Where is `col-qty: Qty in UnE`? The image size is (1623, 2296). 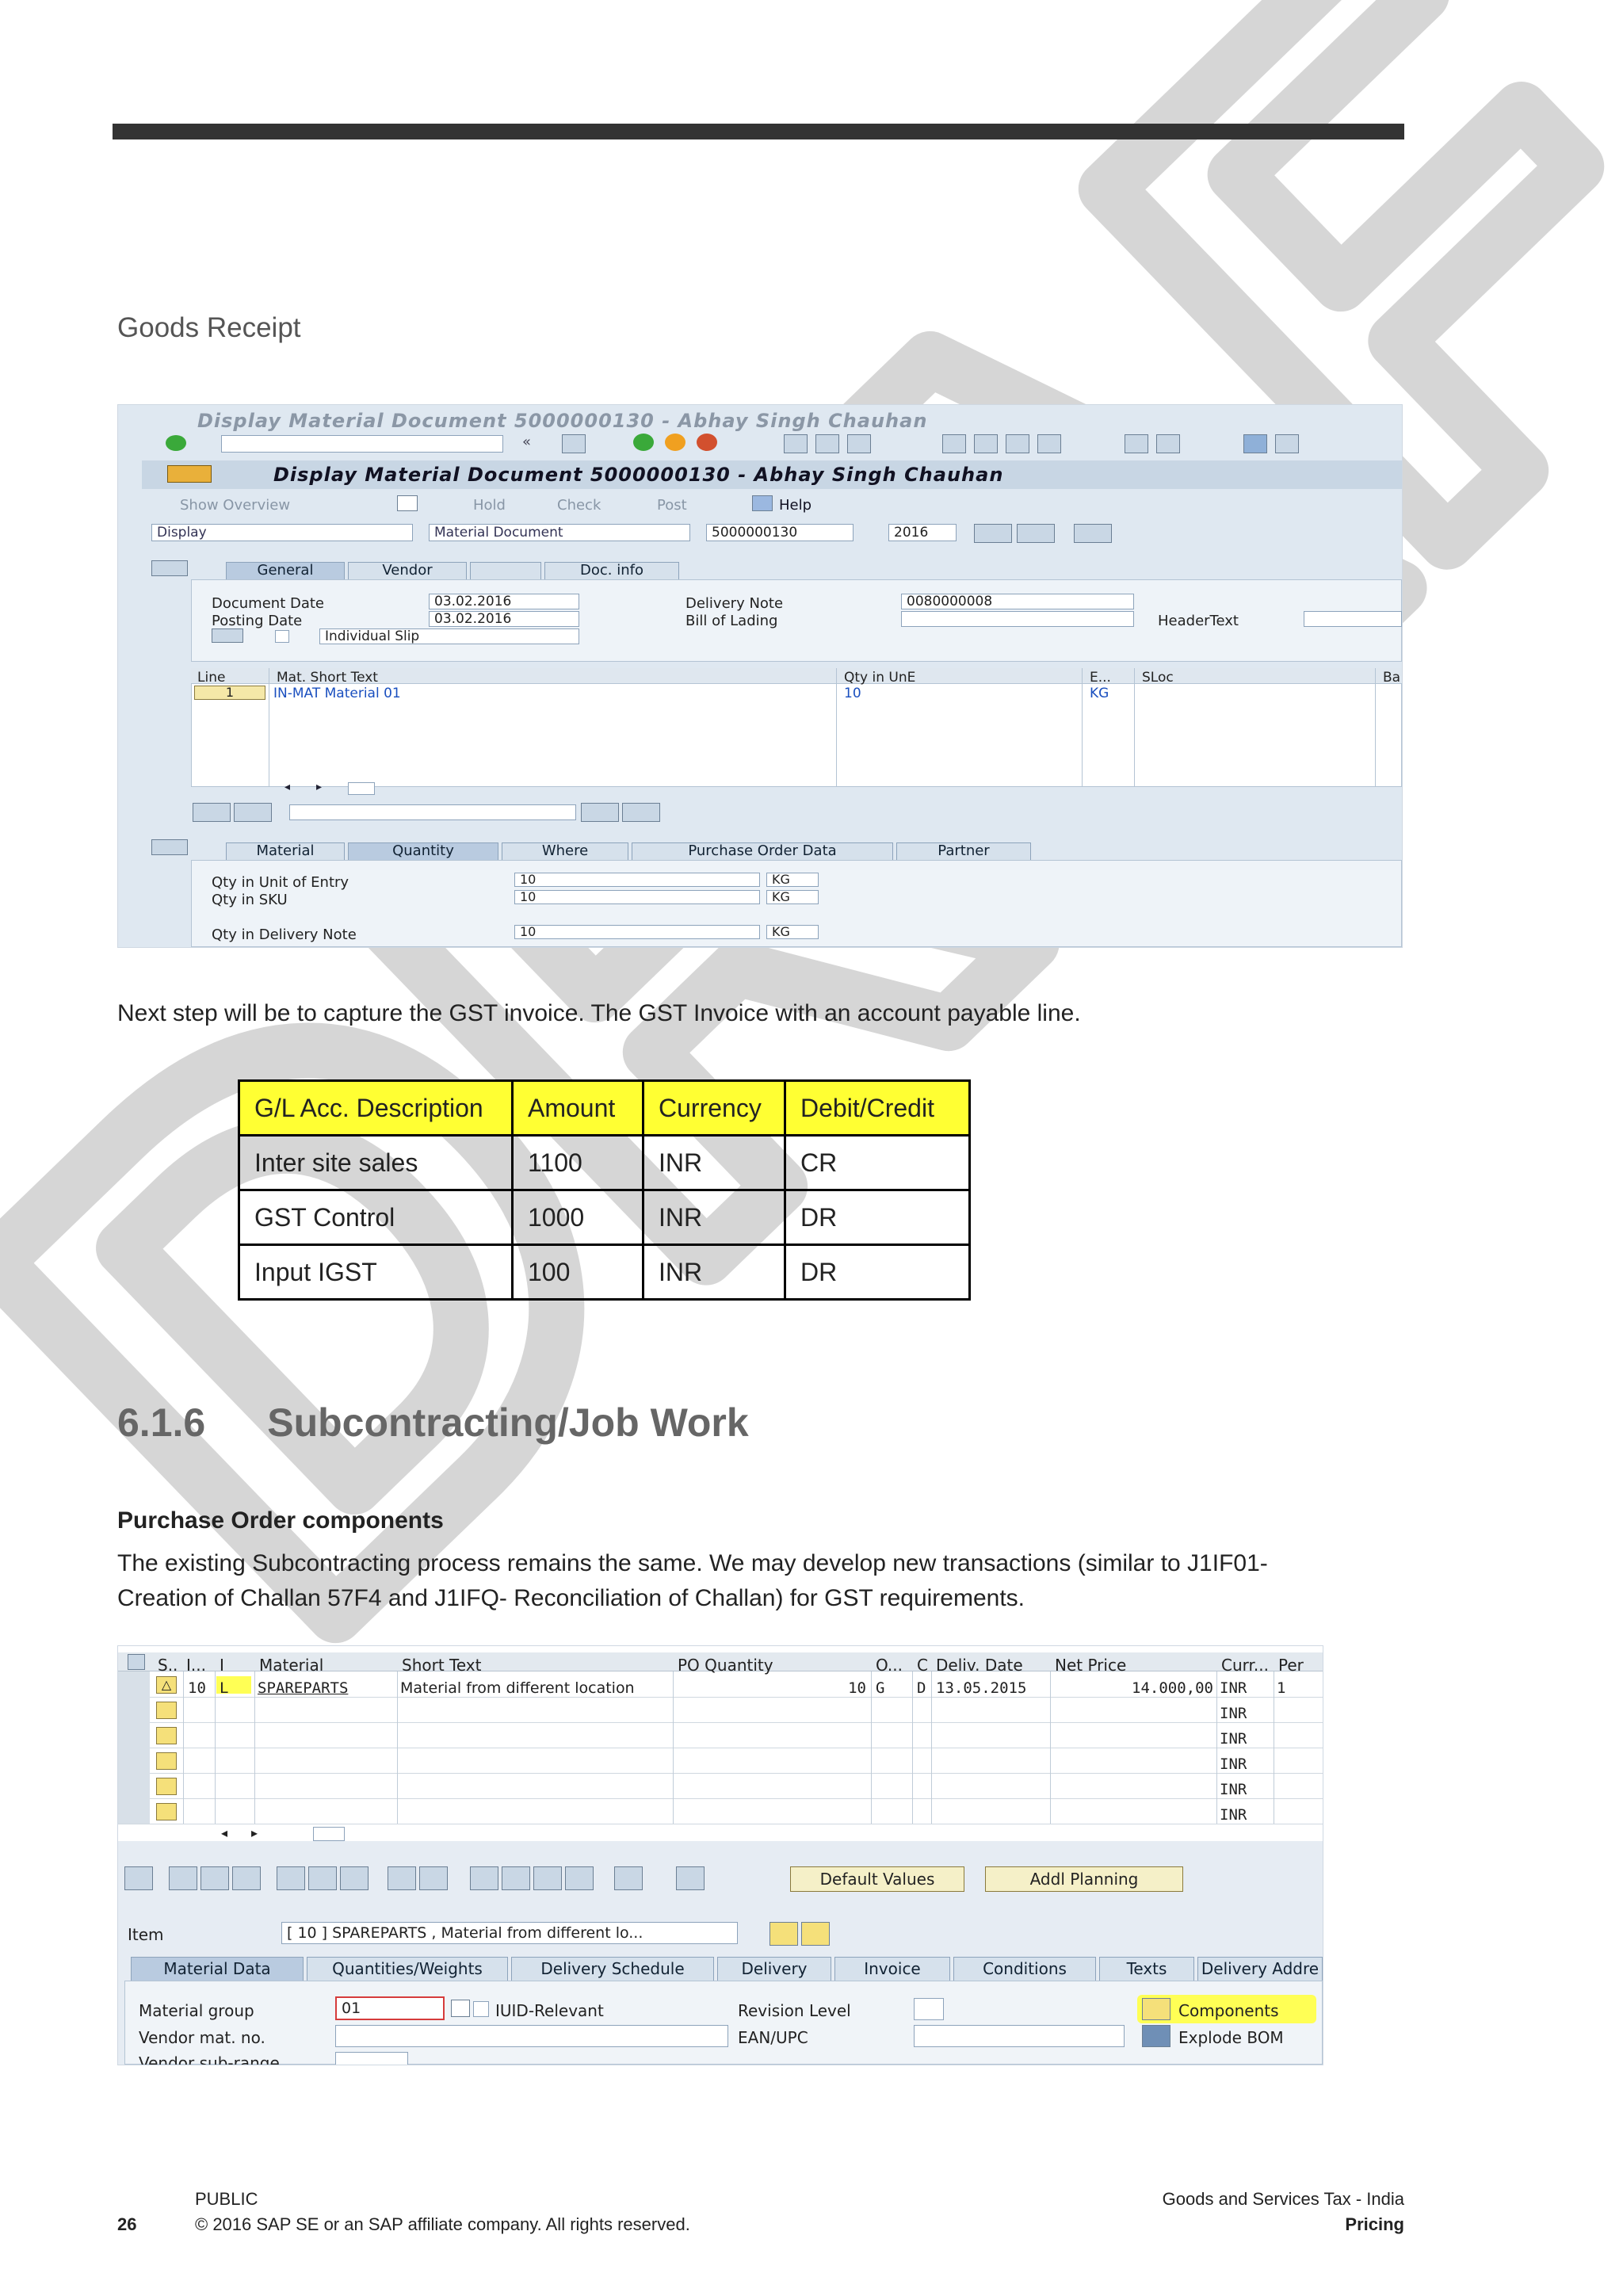
col-qty: Qty in UnE is located at coordinates (880, 678).